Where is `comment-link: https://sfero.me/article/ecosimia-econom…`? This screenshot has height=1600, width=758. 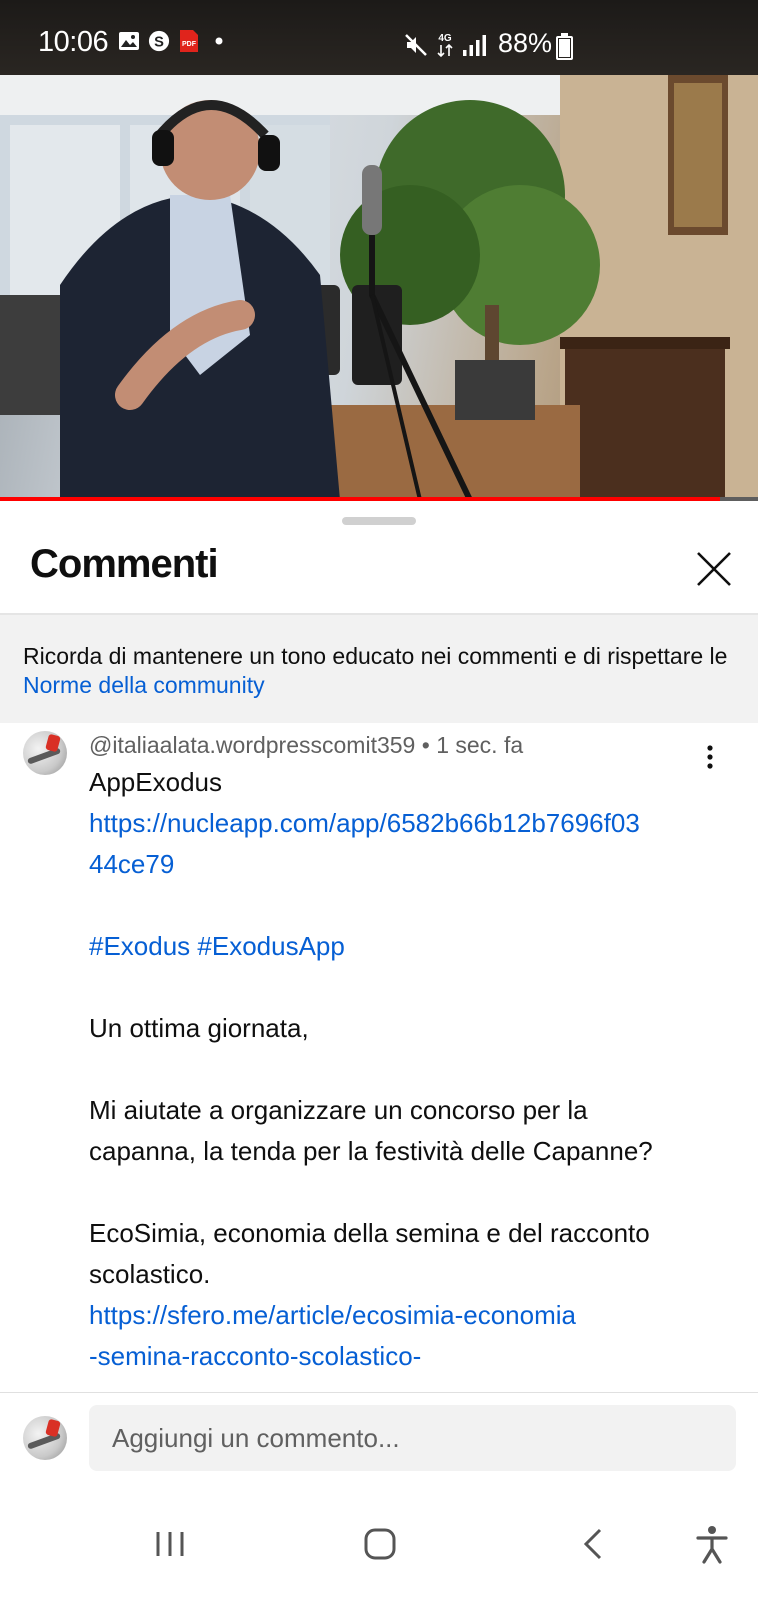 comment-link: https://sfero.me/article/ecosimia-econom… is located at coordinates (399, 1315).